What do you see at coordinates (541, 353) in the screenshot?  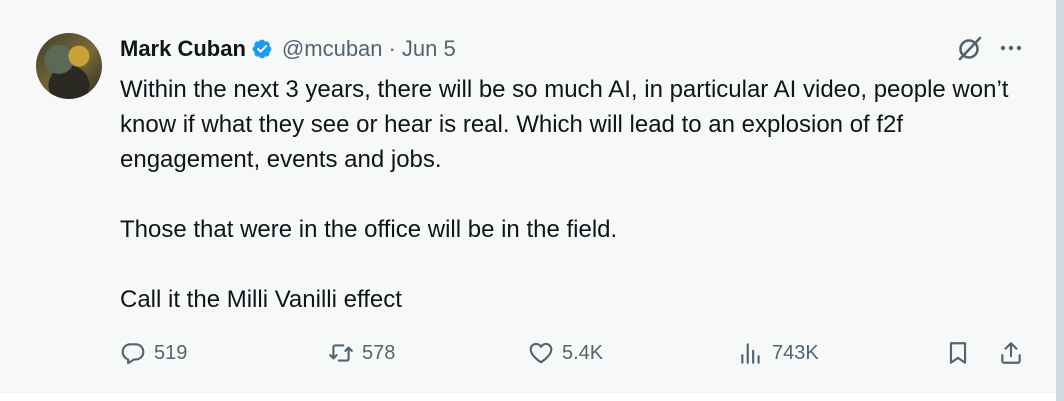 I see `heart-icon` at bounding box center [541, 353].